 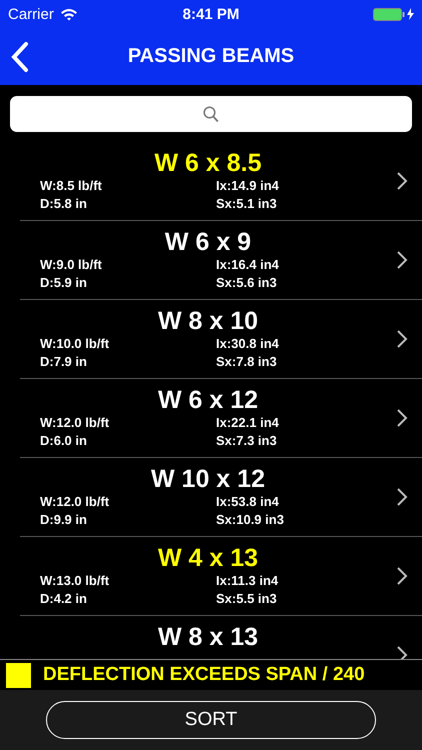 What do you see at coordinates (247, 344) in the screenshot?
I see `ix-value: Ix:30.8 in4` at bounding box center [247, 344].